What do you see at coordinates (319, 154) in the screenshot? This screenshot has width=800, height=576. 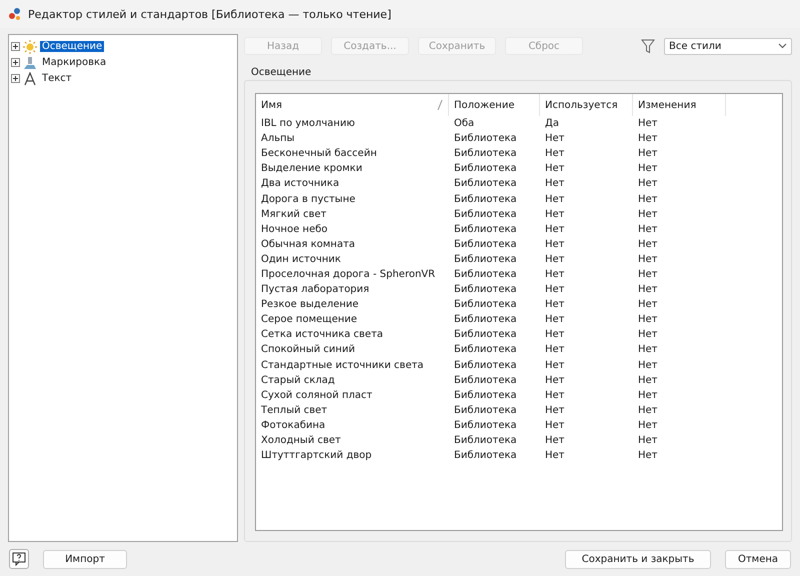 I see `table-cell-text: Бесконечный бассейн` at bounding box center [319, 154].